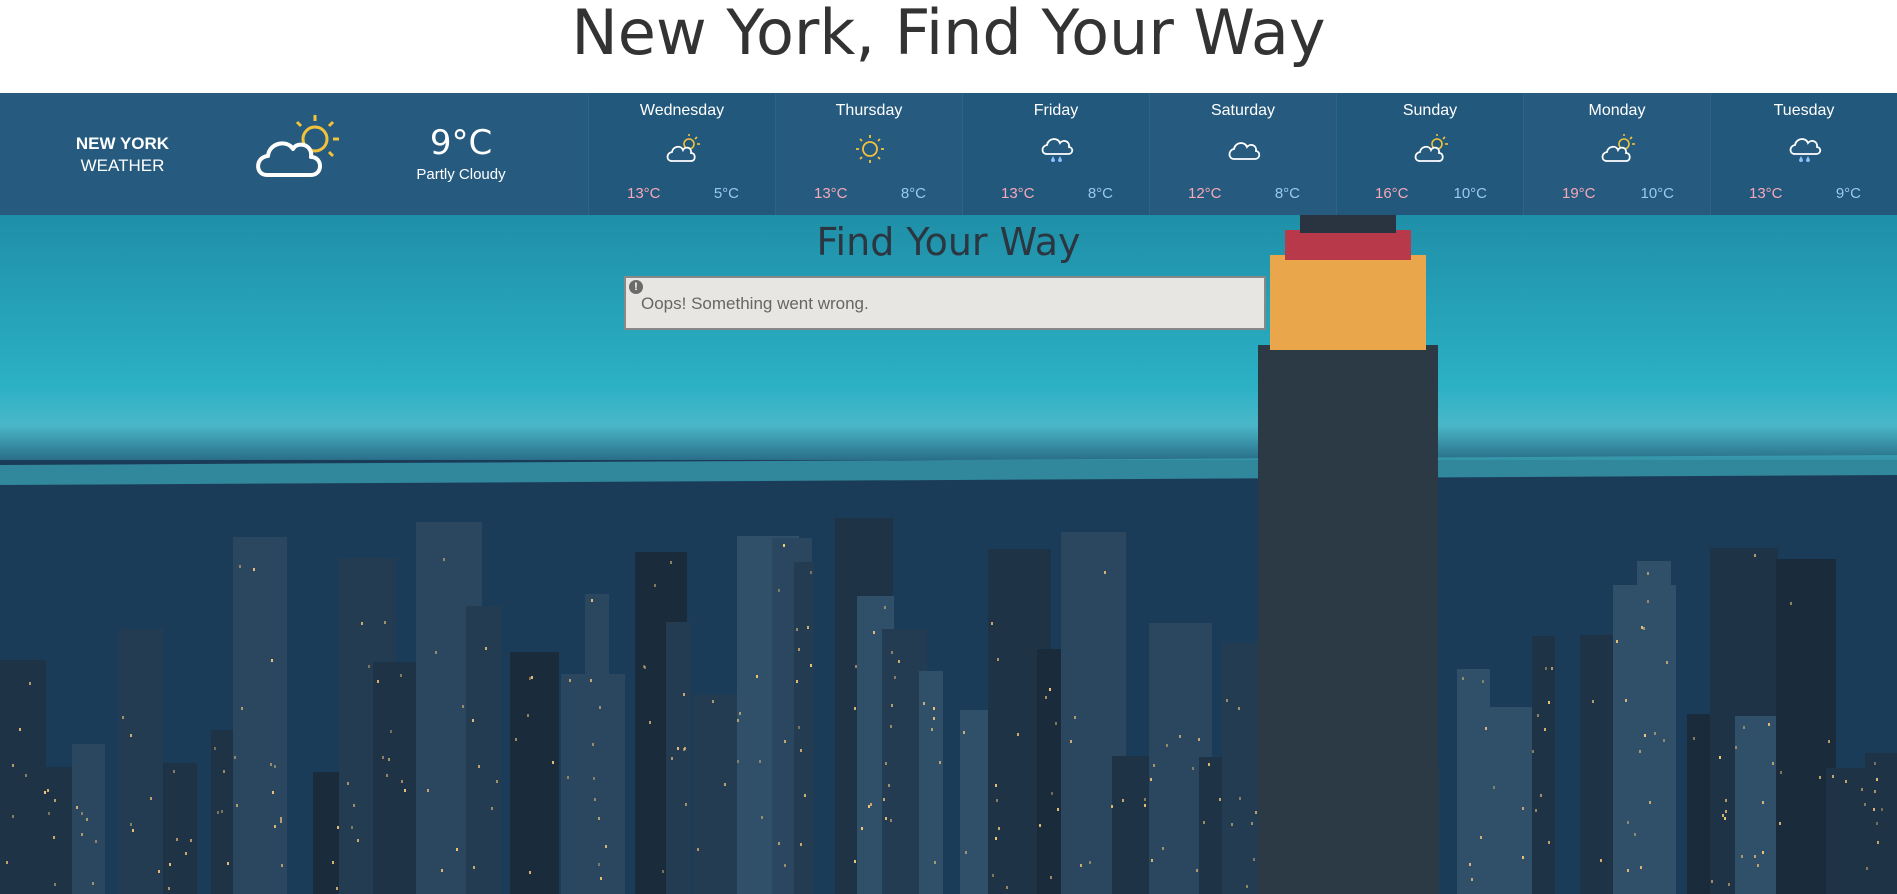  Describe the element at coordinates (636, 287) in the screenshot. I see `error-icon: !` at that location.